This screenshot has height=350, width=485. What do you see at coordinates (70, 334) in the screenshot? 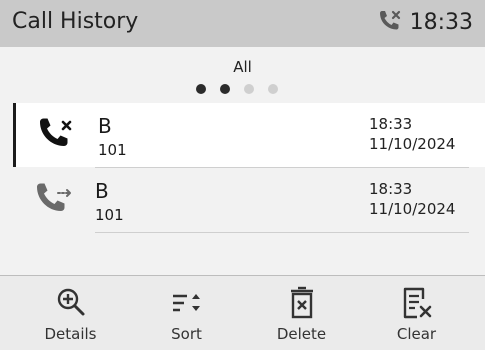
I see `details-label: Details` at bounding box center [70, 334].